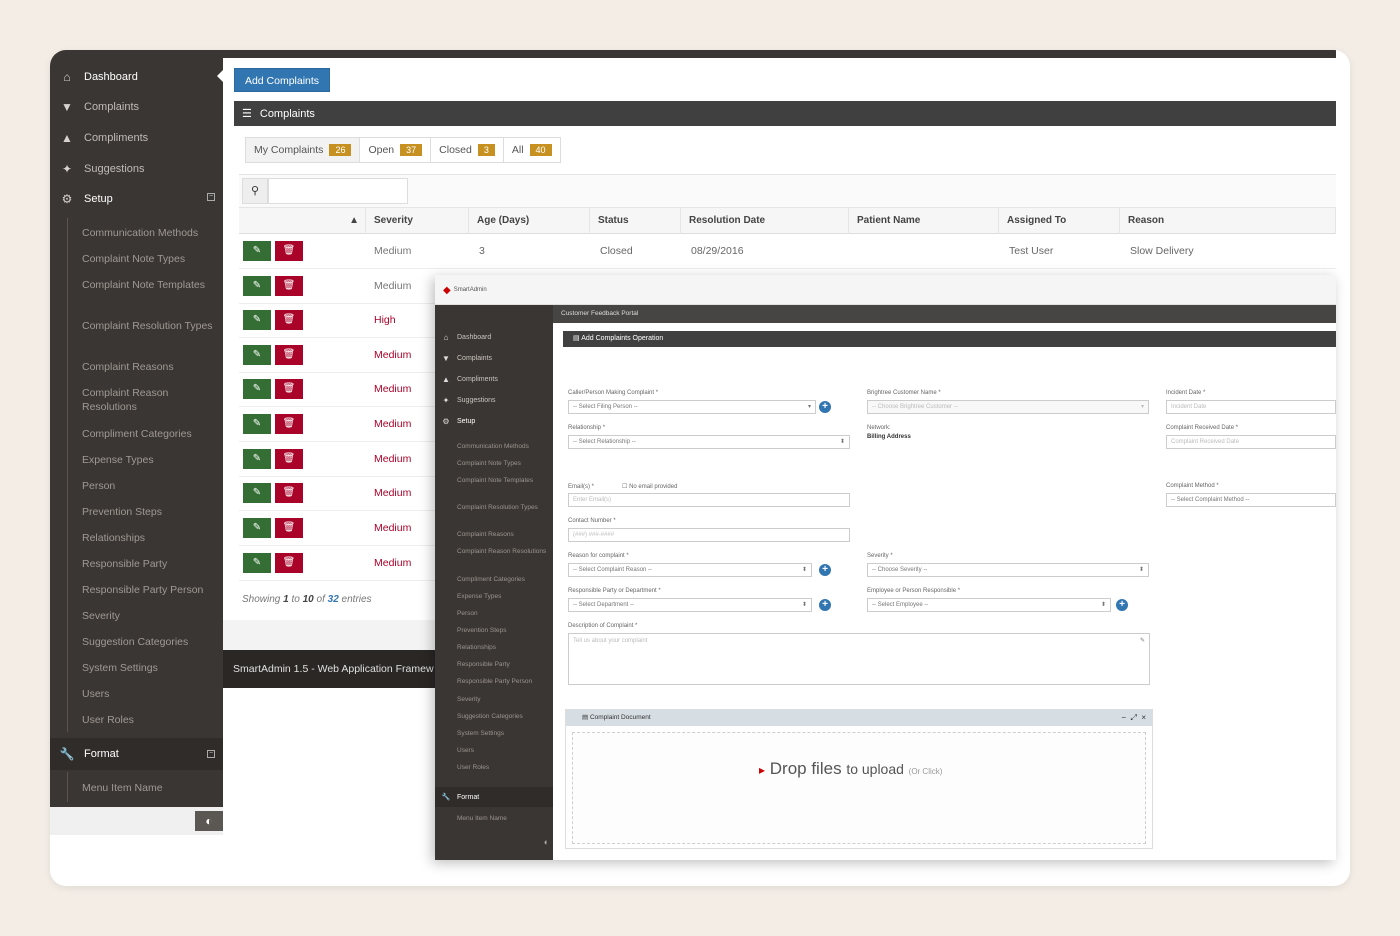 Image resolution: width=1400 pixels, height=936 pixels. Describe the element at coordinates (859, 788) in the screenshot. I see `dropzone: ▸ Drop files to upload (Or Click)` at that location.